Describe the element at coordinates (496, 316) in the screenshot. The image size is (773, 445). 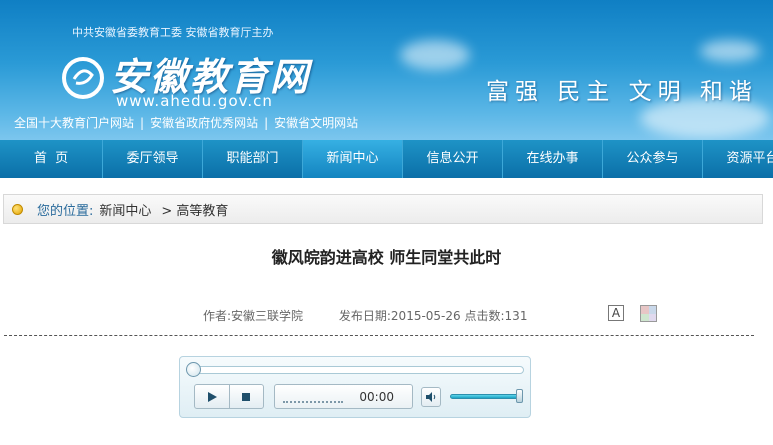
I see `click-count: 点击数:131` at that location.